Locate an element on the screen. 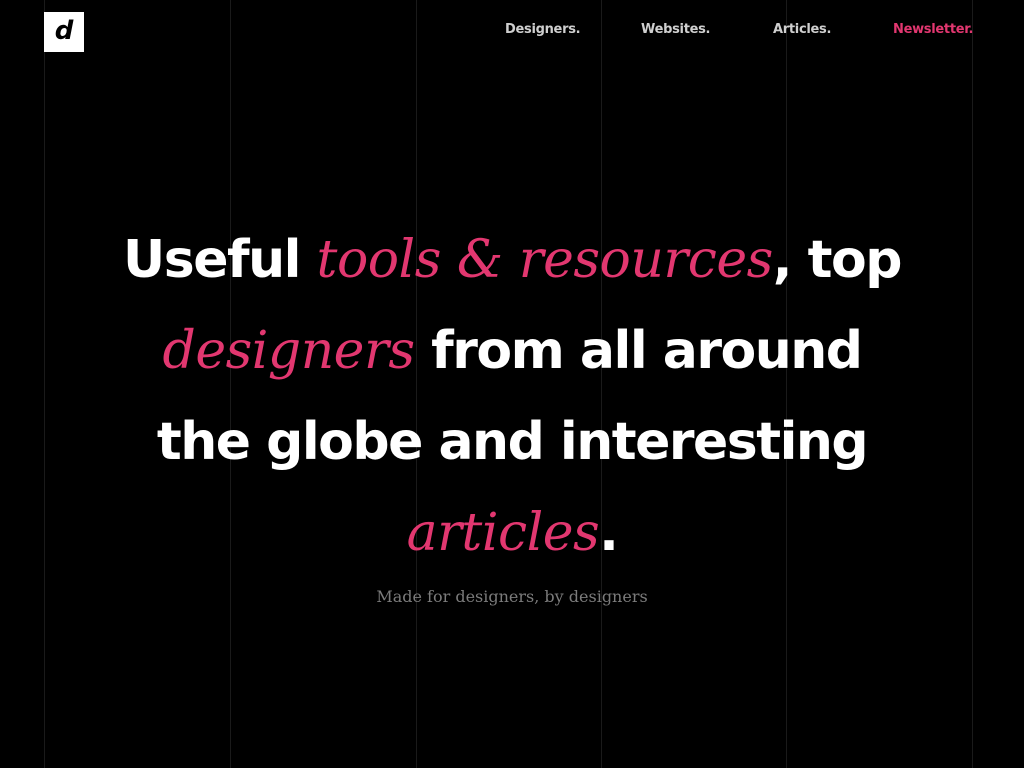 The width and height of the screenshot is (1024, 768). nav-link-designers: Designers. is located at coordinates (543, 29).